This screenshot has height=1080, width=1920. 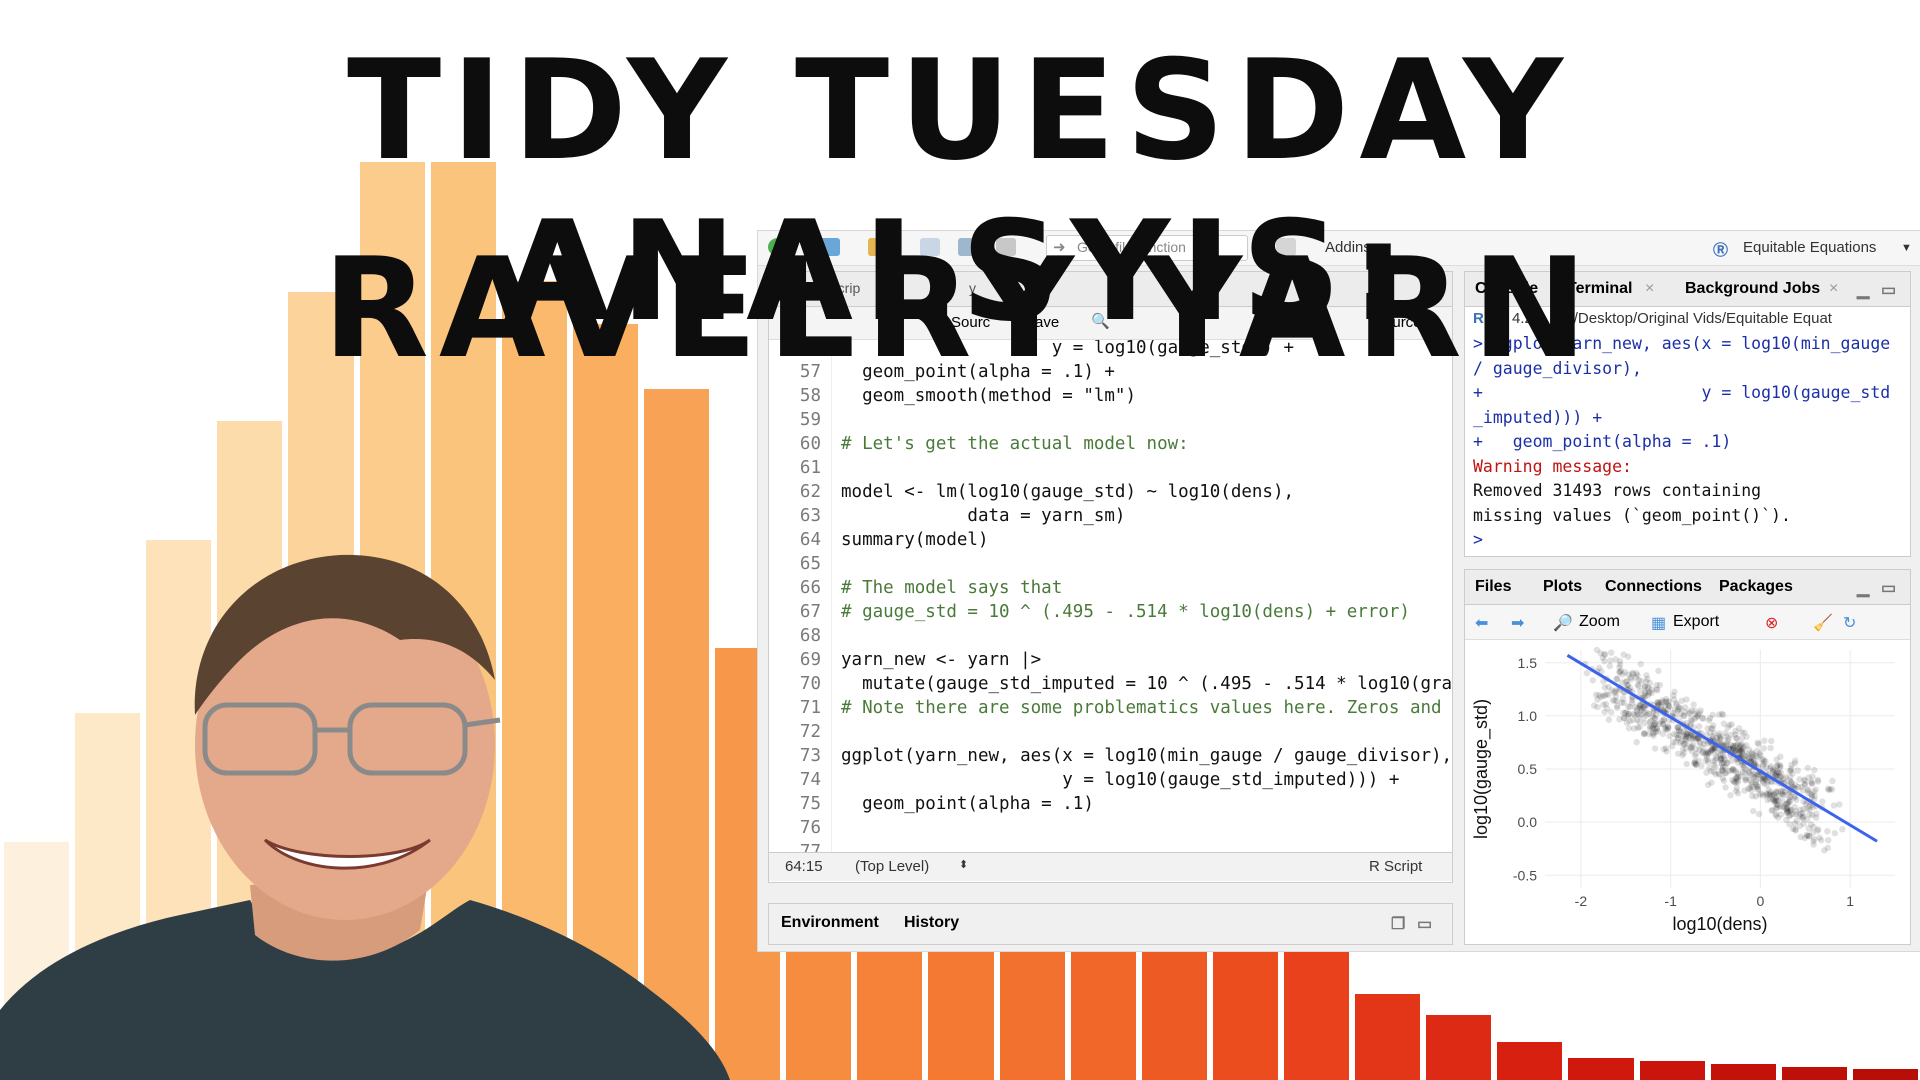 I want to click on y-tick-label: 1.5, so click(x=1528, y=663).